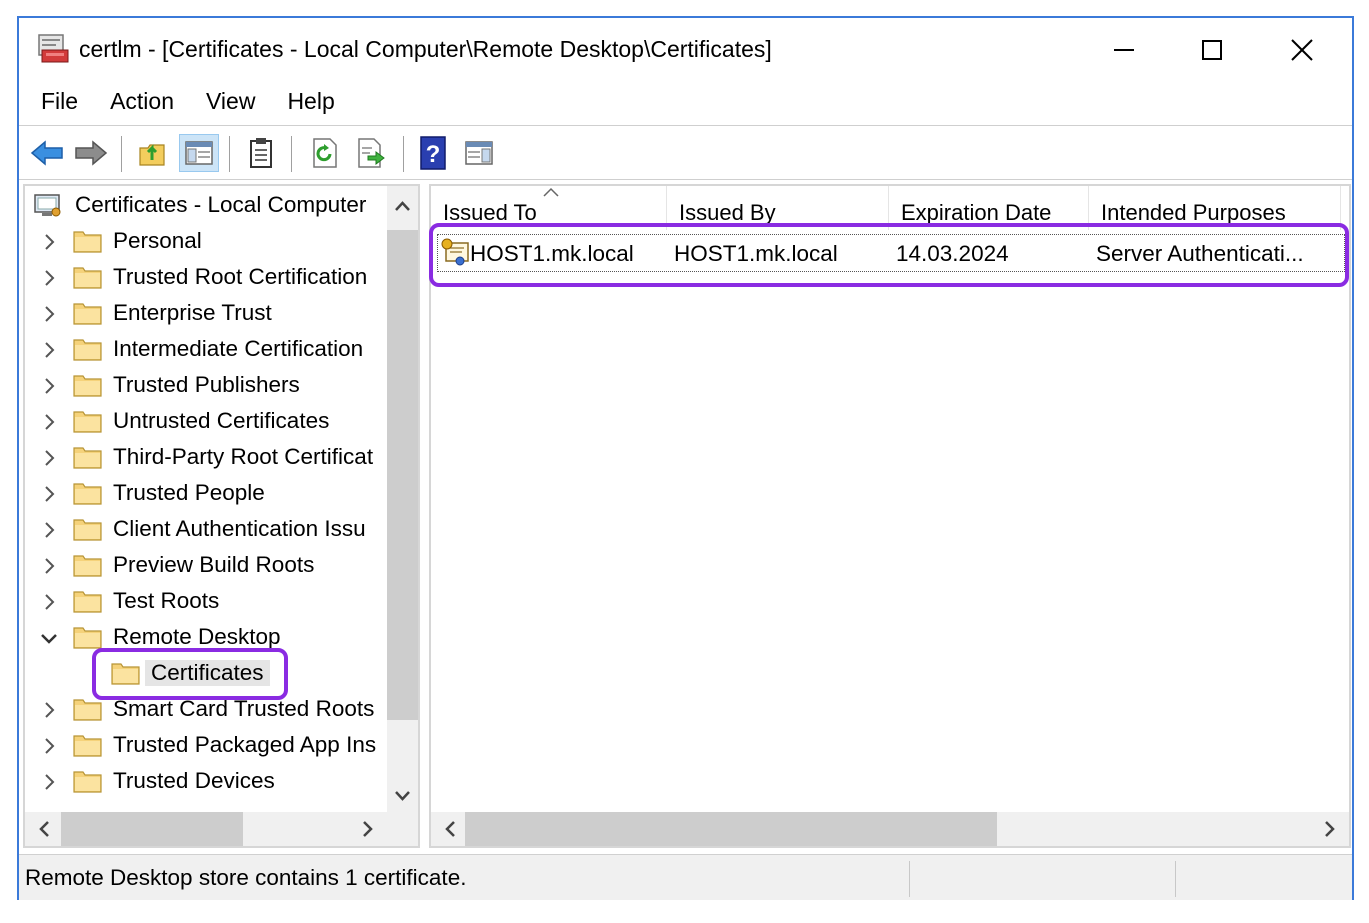 The image size is (1369, 923). I want to click on tree-root: Certificates - Local Computer, so click(210, 206).